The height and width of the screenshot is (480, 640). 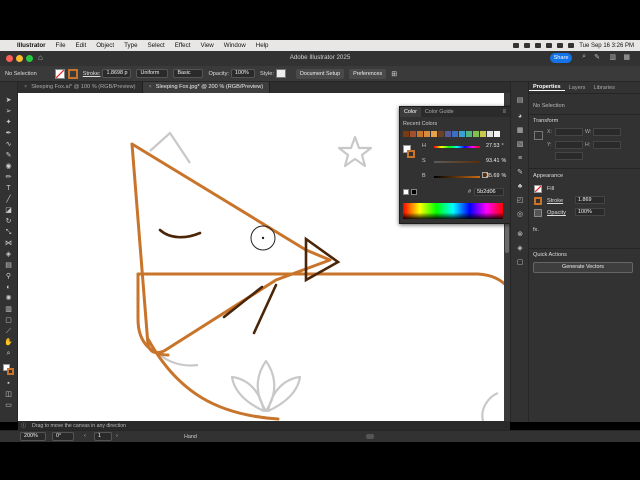 I want to click on stroke-swatch, so click(x=72, y=73).